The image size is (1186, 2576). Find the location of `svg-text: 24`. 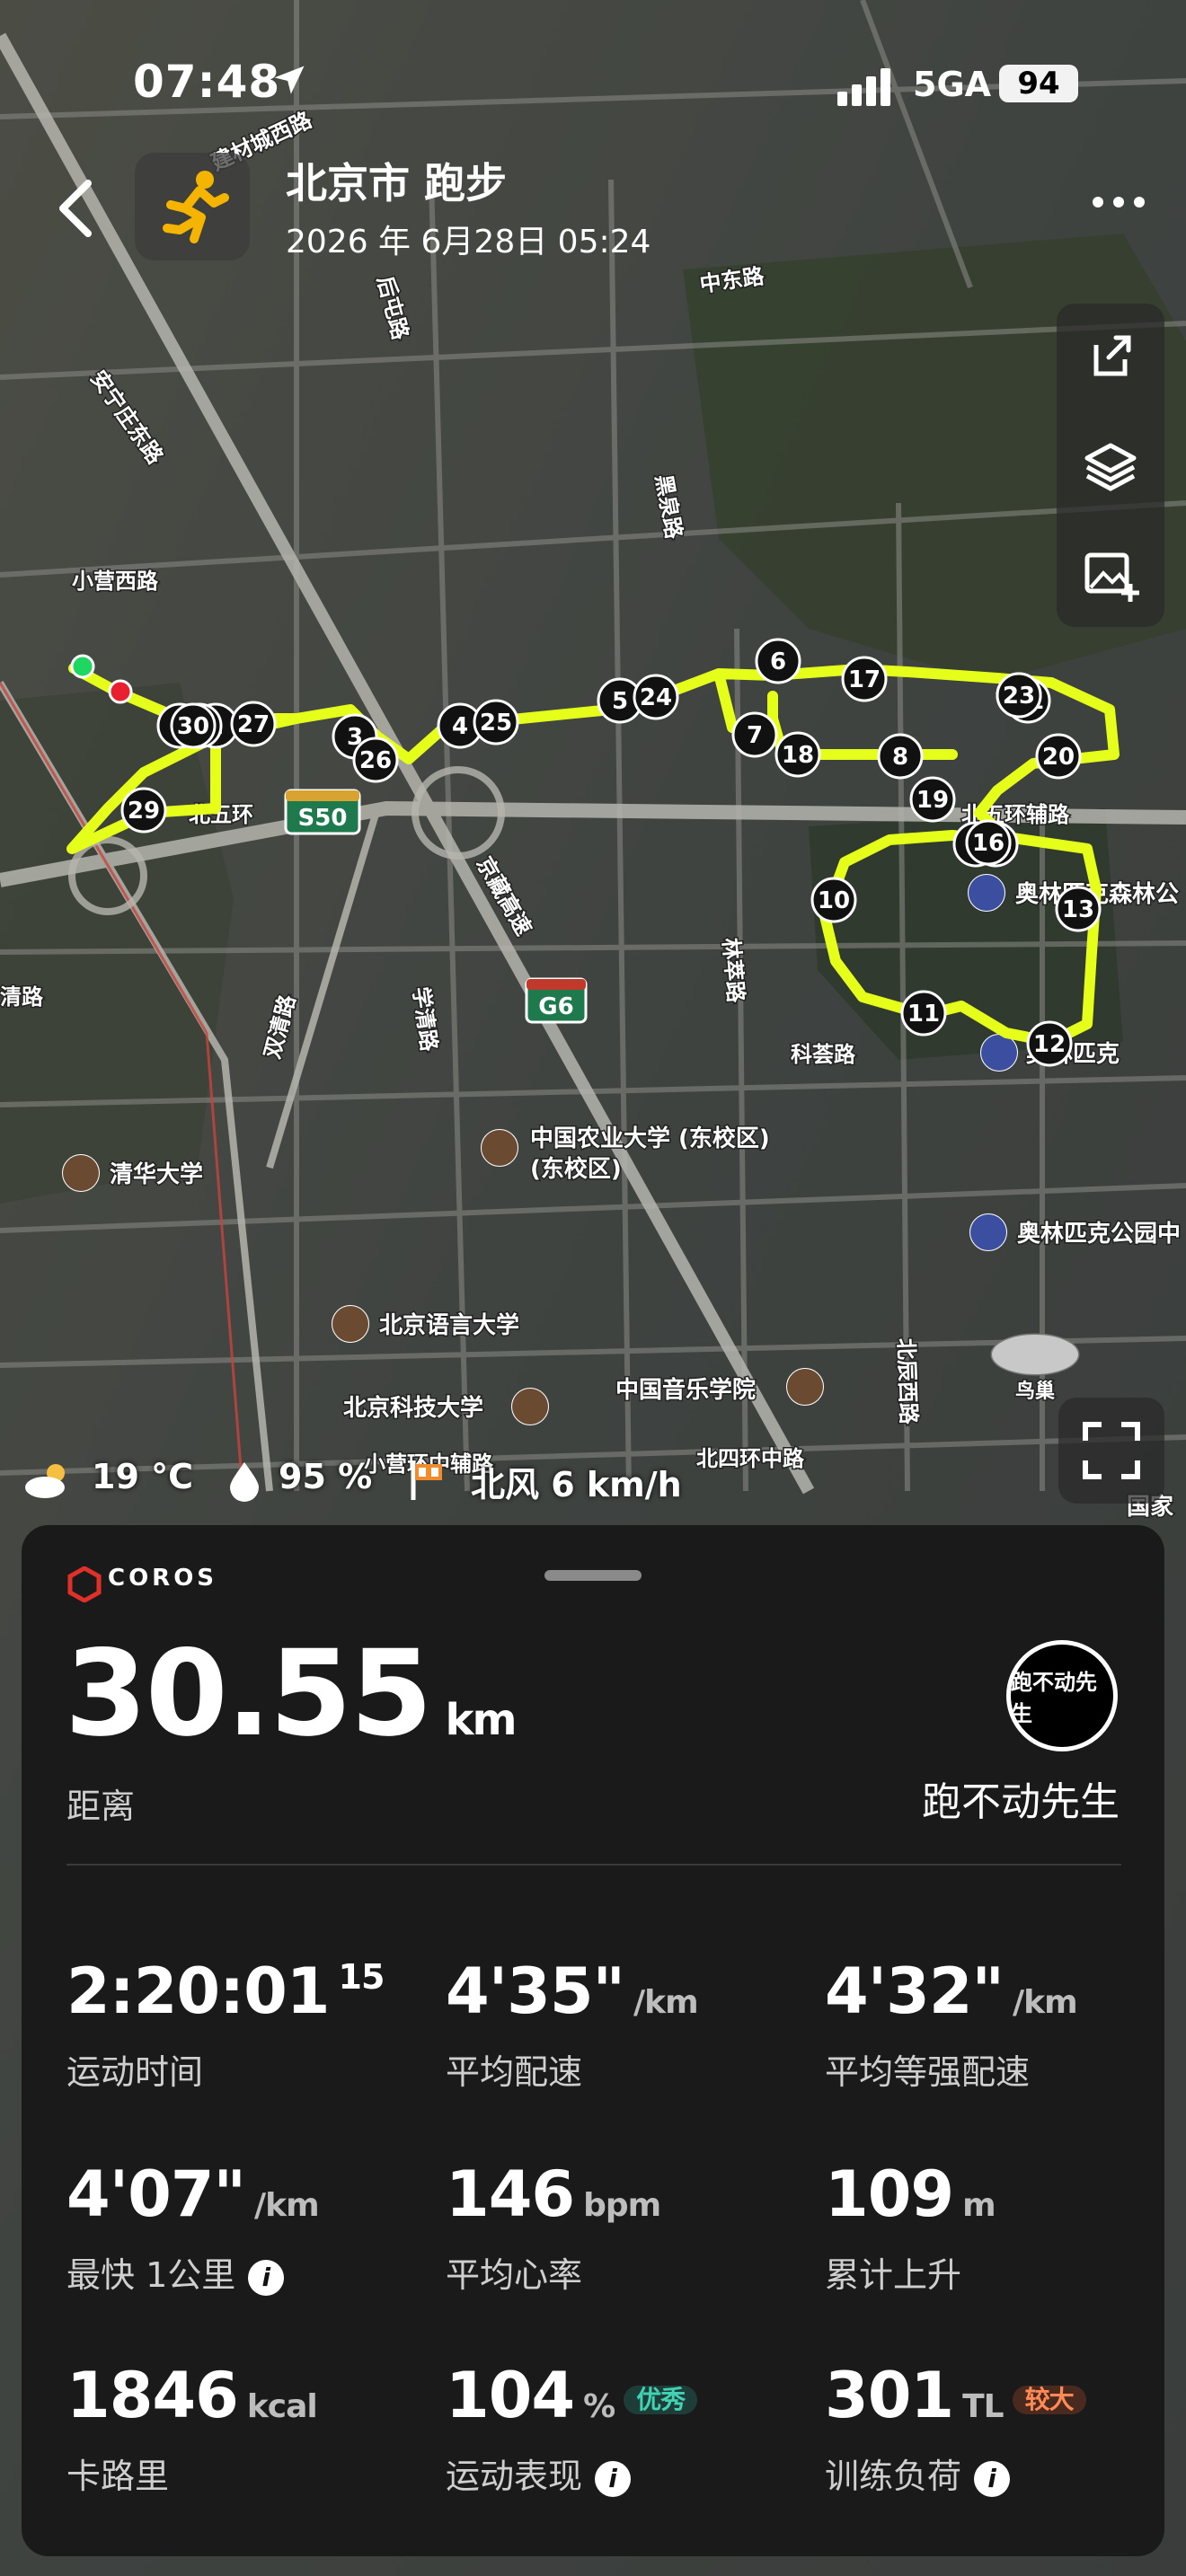

svg-text: 24 is located at coordinates (656, 697).